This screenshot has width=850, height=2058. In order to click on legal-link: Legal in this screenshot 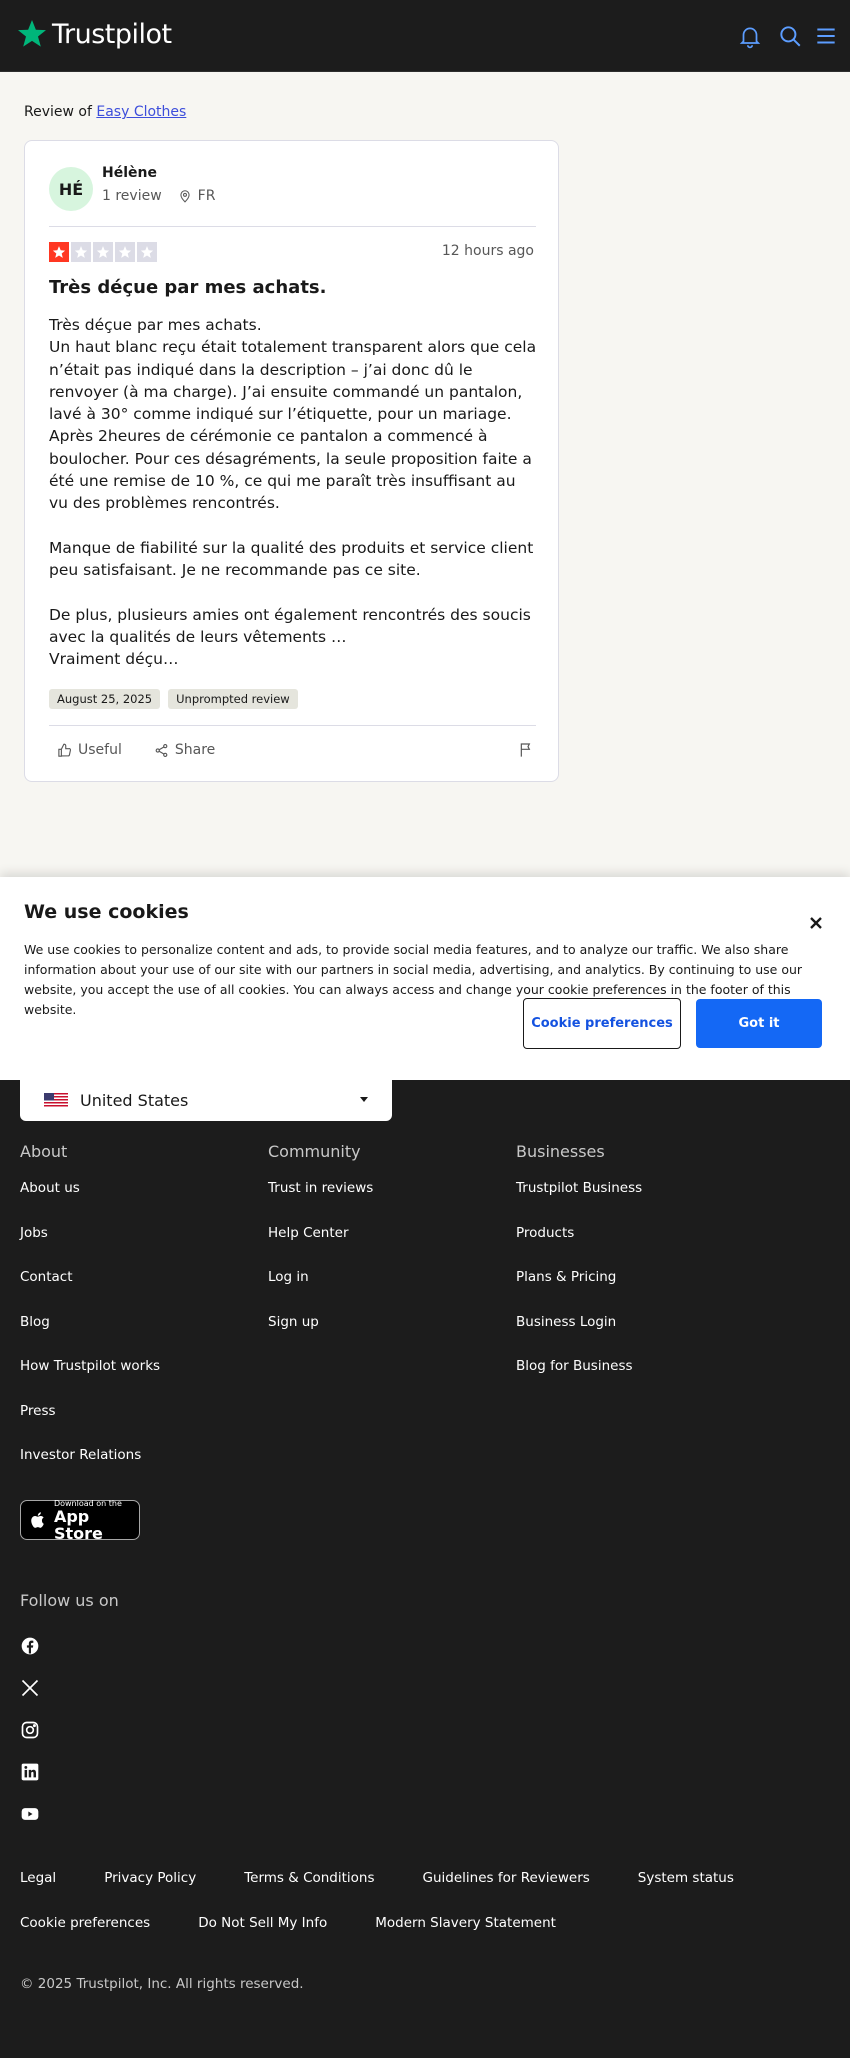, I will do `click(38, 1878)`.